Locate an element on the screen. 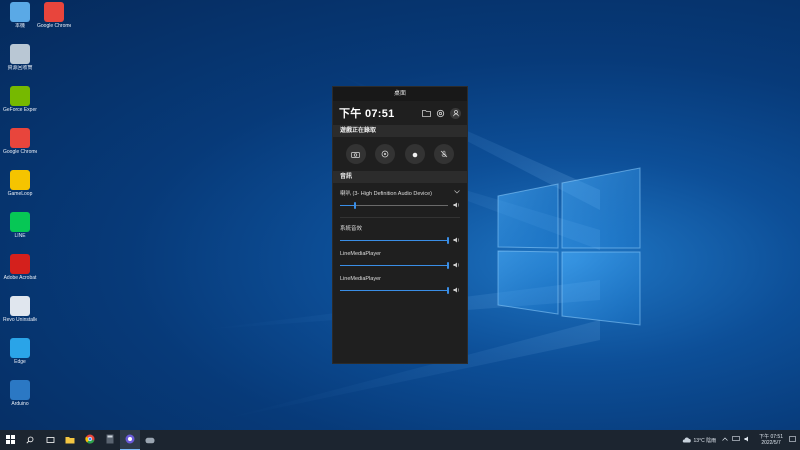  desktop-icon-label: Revo Uninstaller is located at coordinates (20, 320).